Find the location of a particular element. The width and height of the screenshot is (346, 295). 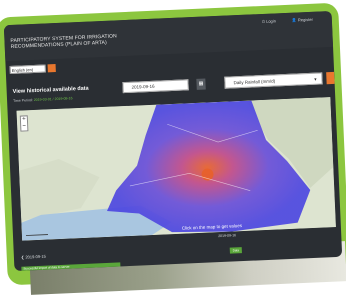

zoom-control: + − is located at coordinates (24, 123).